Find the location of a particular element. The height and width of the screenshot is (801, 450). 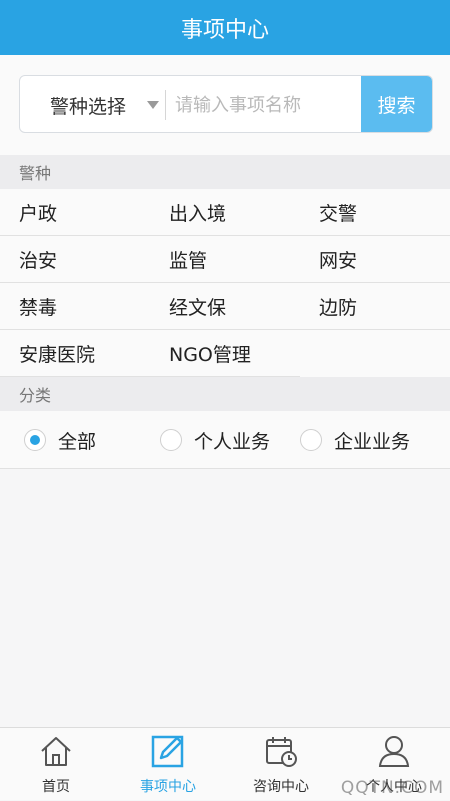

caret-down-icon is located at coordinates (153, 105).